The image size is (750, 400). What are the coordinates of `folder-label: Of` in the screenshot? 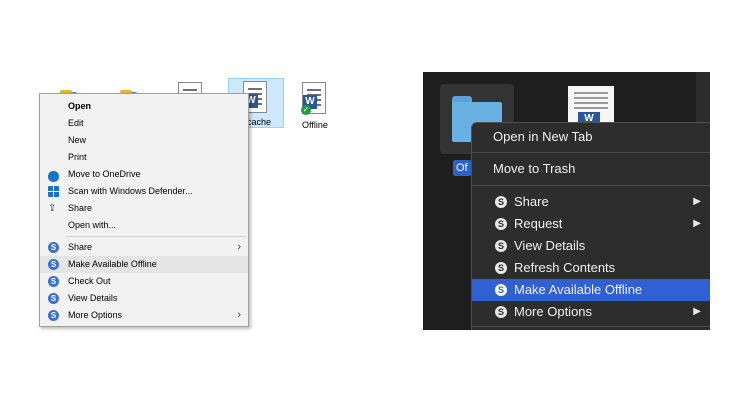 It's located at (462, 168).